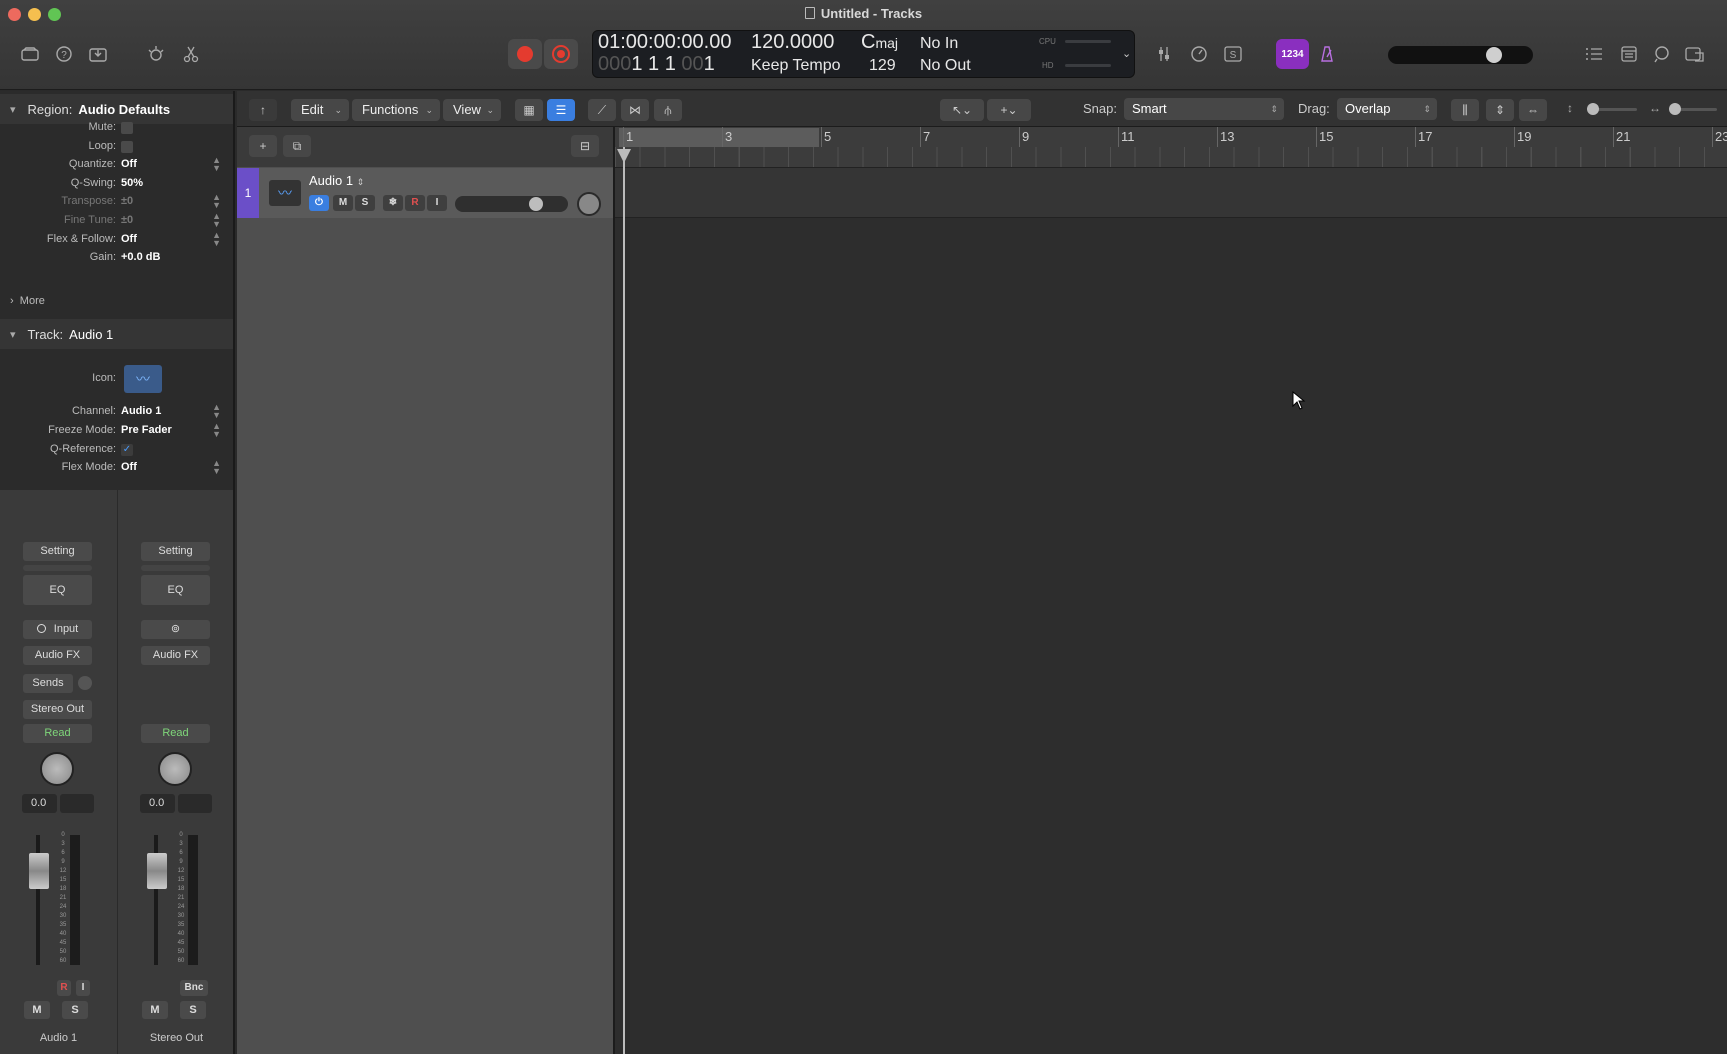  I want to click on track-pan-knob, so click(589, 204).